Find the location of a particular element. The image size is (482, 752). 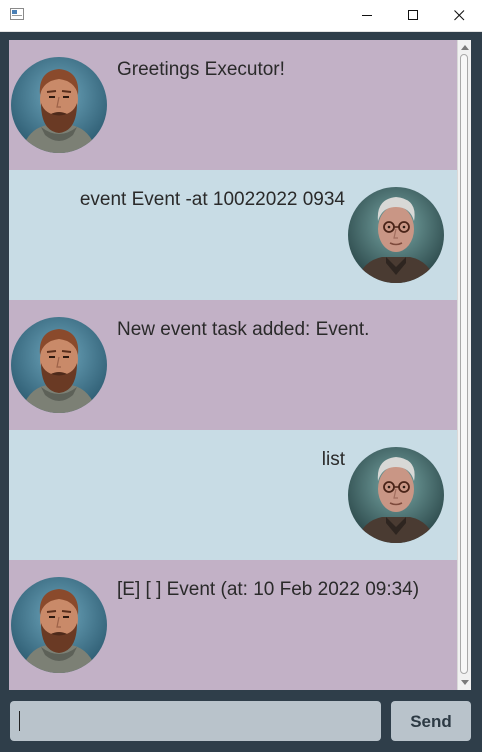

dialog-text: Greetings Executor! is located at coordinates (201, 69).